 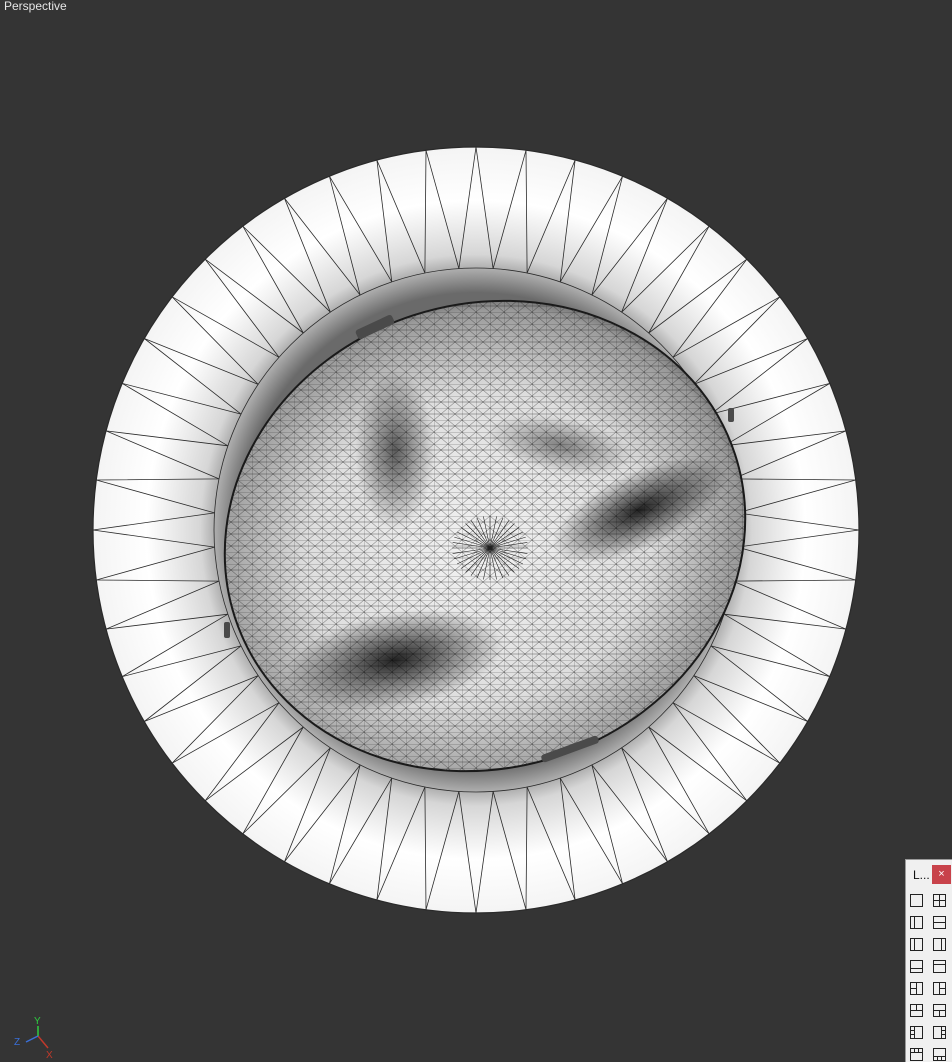 I want to click on split-horizontal-bottom-icon, so click(x=916, y=966).